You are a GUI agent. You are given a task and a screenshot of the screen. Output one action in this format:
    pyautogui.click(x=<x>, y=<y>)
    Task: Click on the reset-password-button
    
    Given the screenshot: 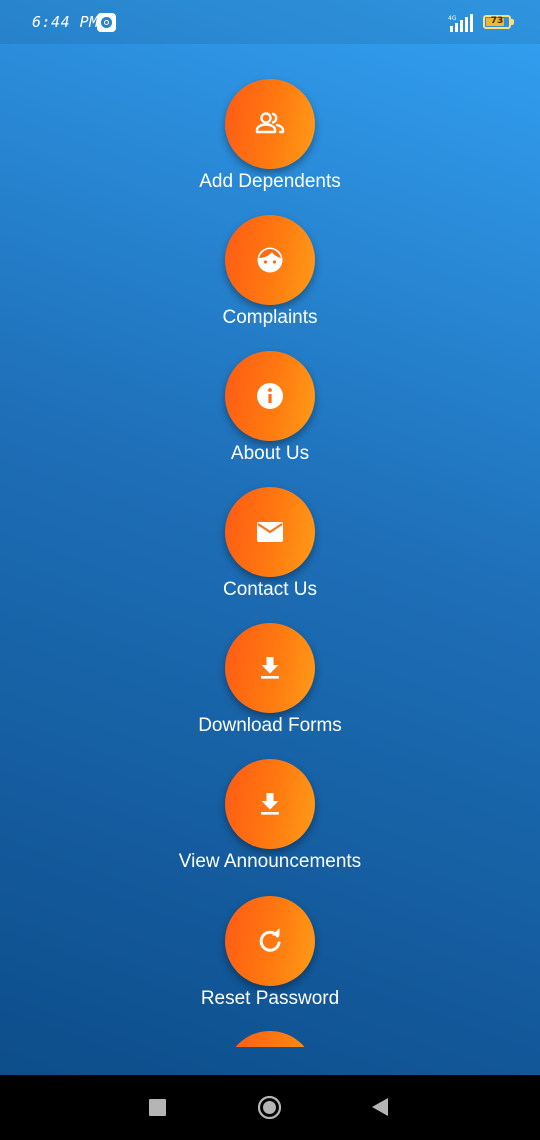 What is the action you would take?
    pyautogui.click(x=270, y=941)
    